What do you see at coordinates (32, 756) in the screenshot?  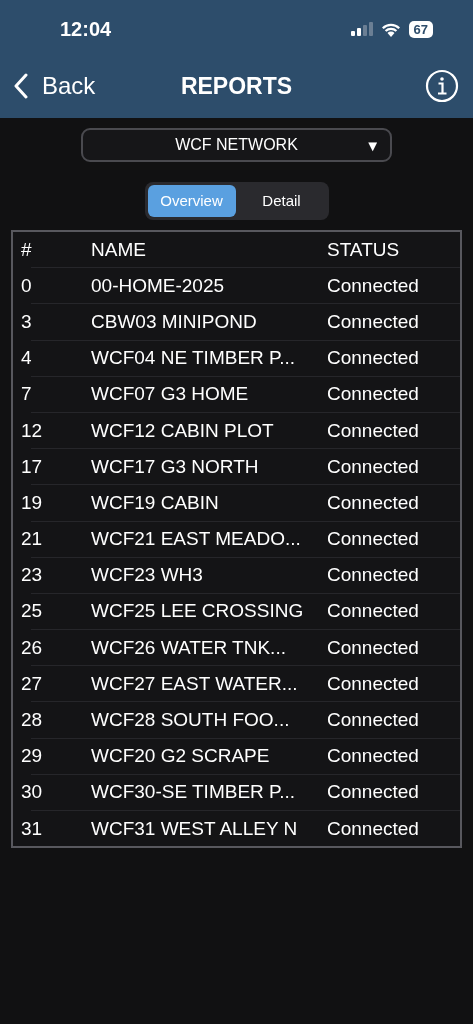 I see `row-number: 29` at bounding box center [32, 756].